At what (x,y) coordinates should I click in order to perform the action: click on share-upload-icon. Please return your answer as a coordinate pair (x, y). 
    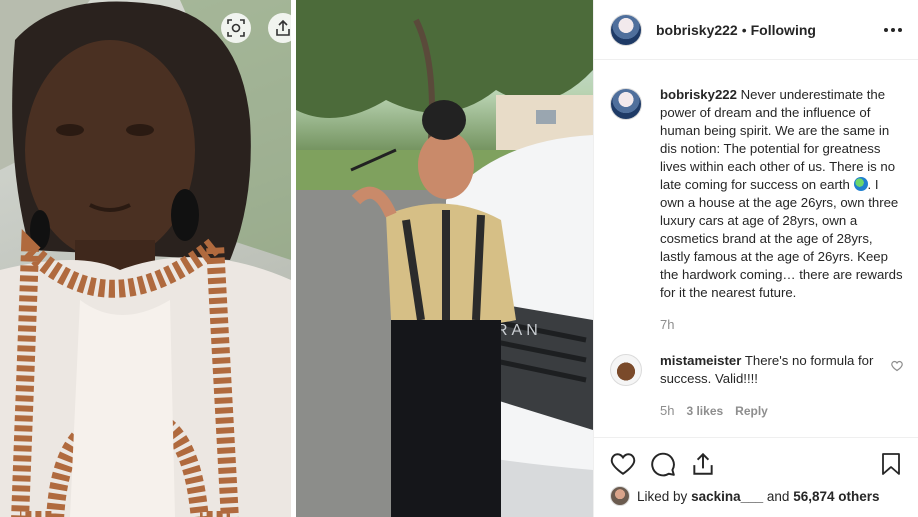
    Looking at the image, I should click on (283, 27).